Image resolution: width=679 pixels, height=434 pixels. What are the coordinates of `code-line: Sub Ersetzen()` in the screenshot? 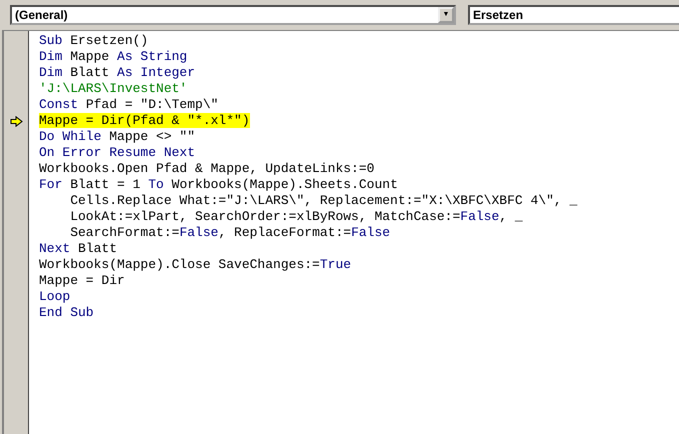 It's located at (93, 40).